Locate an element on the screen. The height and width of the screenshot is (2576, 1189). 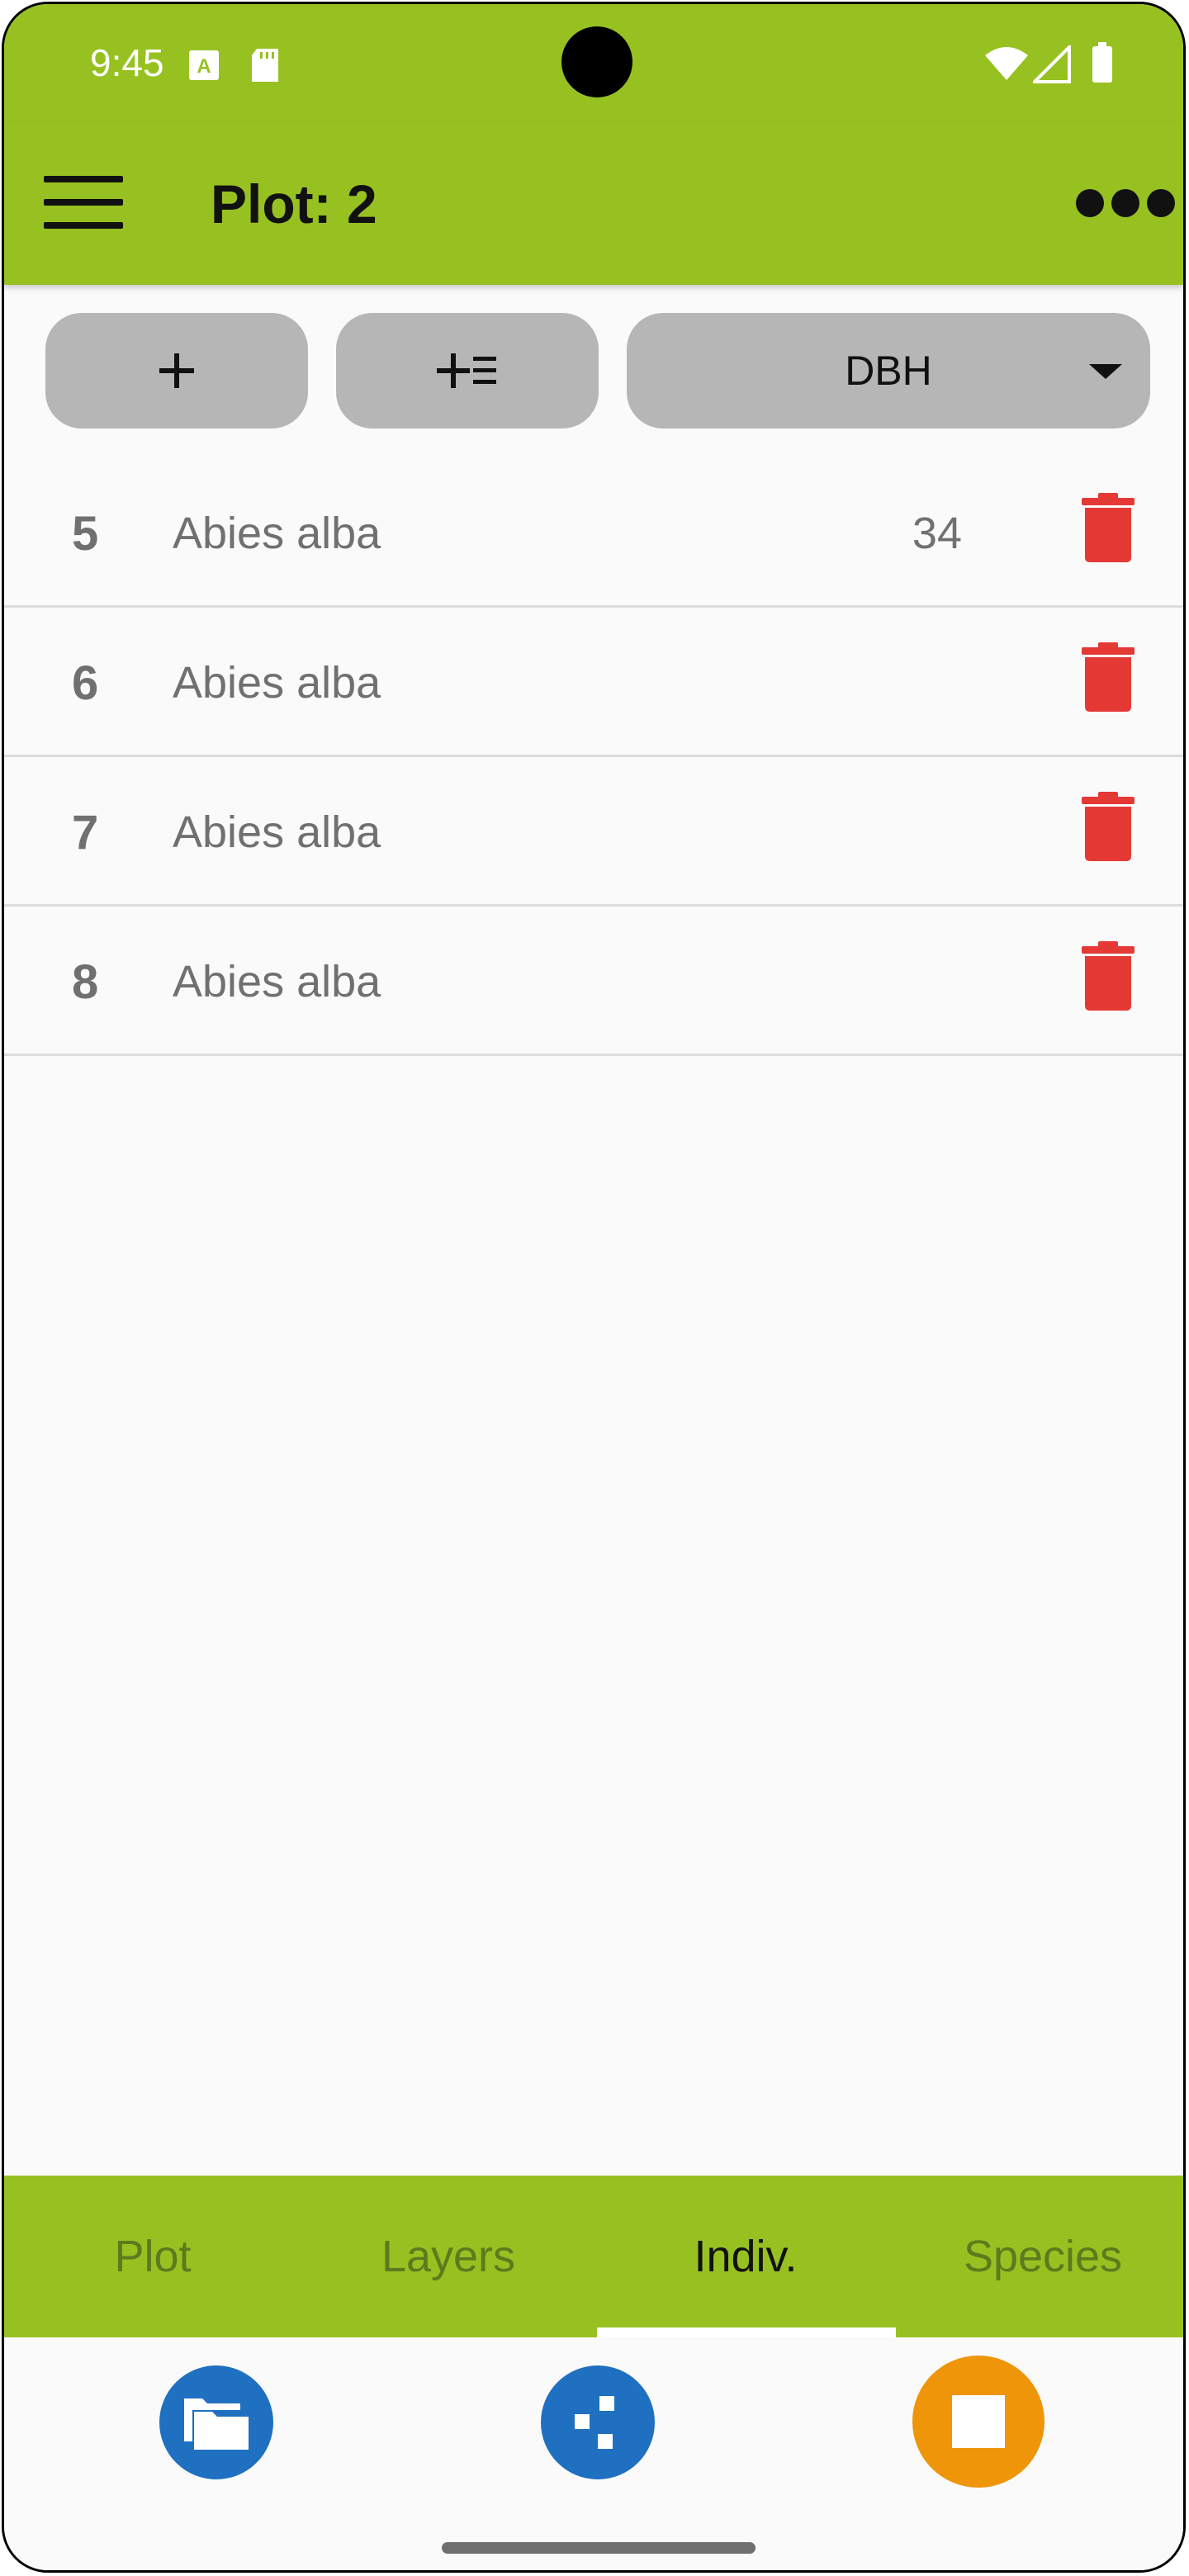
app-bar: Plot: 2 is located at coordinates (593, 203).